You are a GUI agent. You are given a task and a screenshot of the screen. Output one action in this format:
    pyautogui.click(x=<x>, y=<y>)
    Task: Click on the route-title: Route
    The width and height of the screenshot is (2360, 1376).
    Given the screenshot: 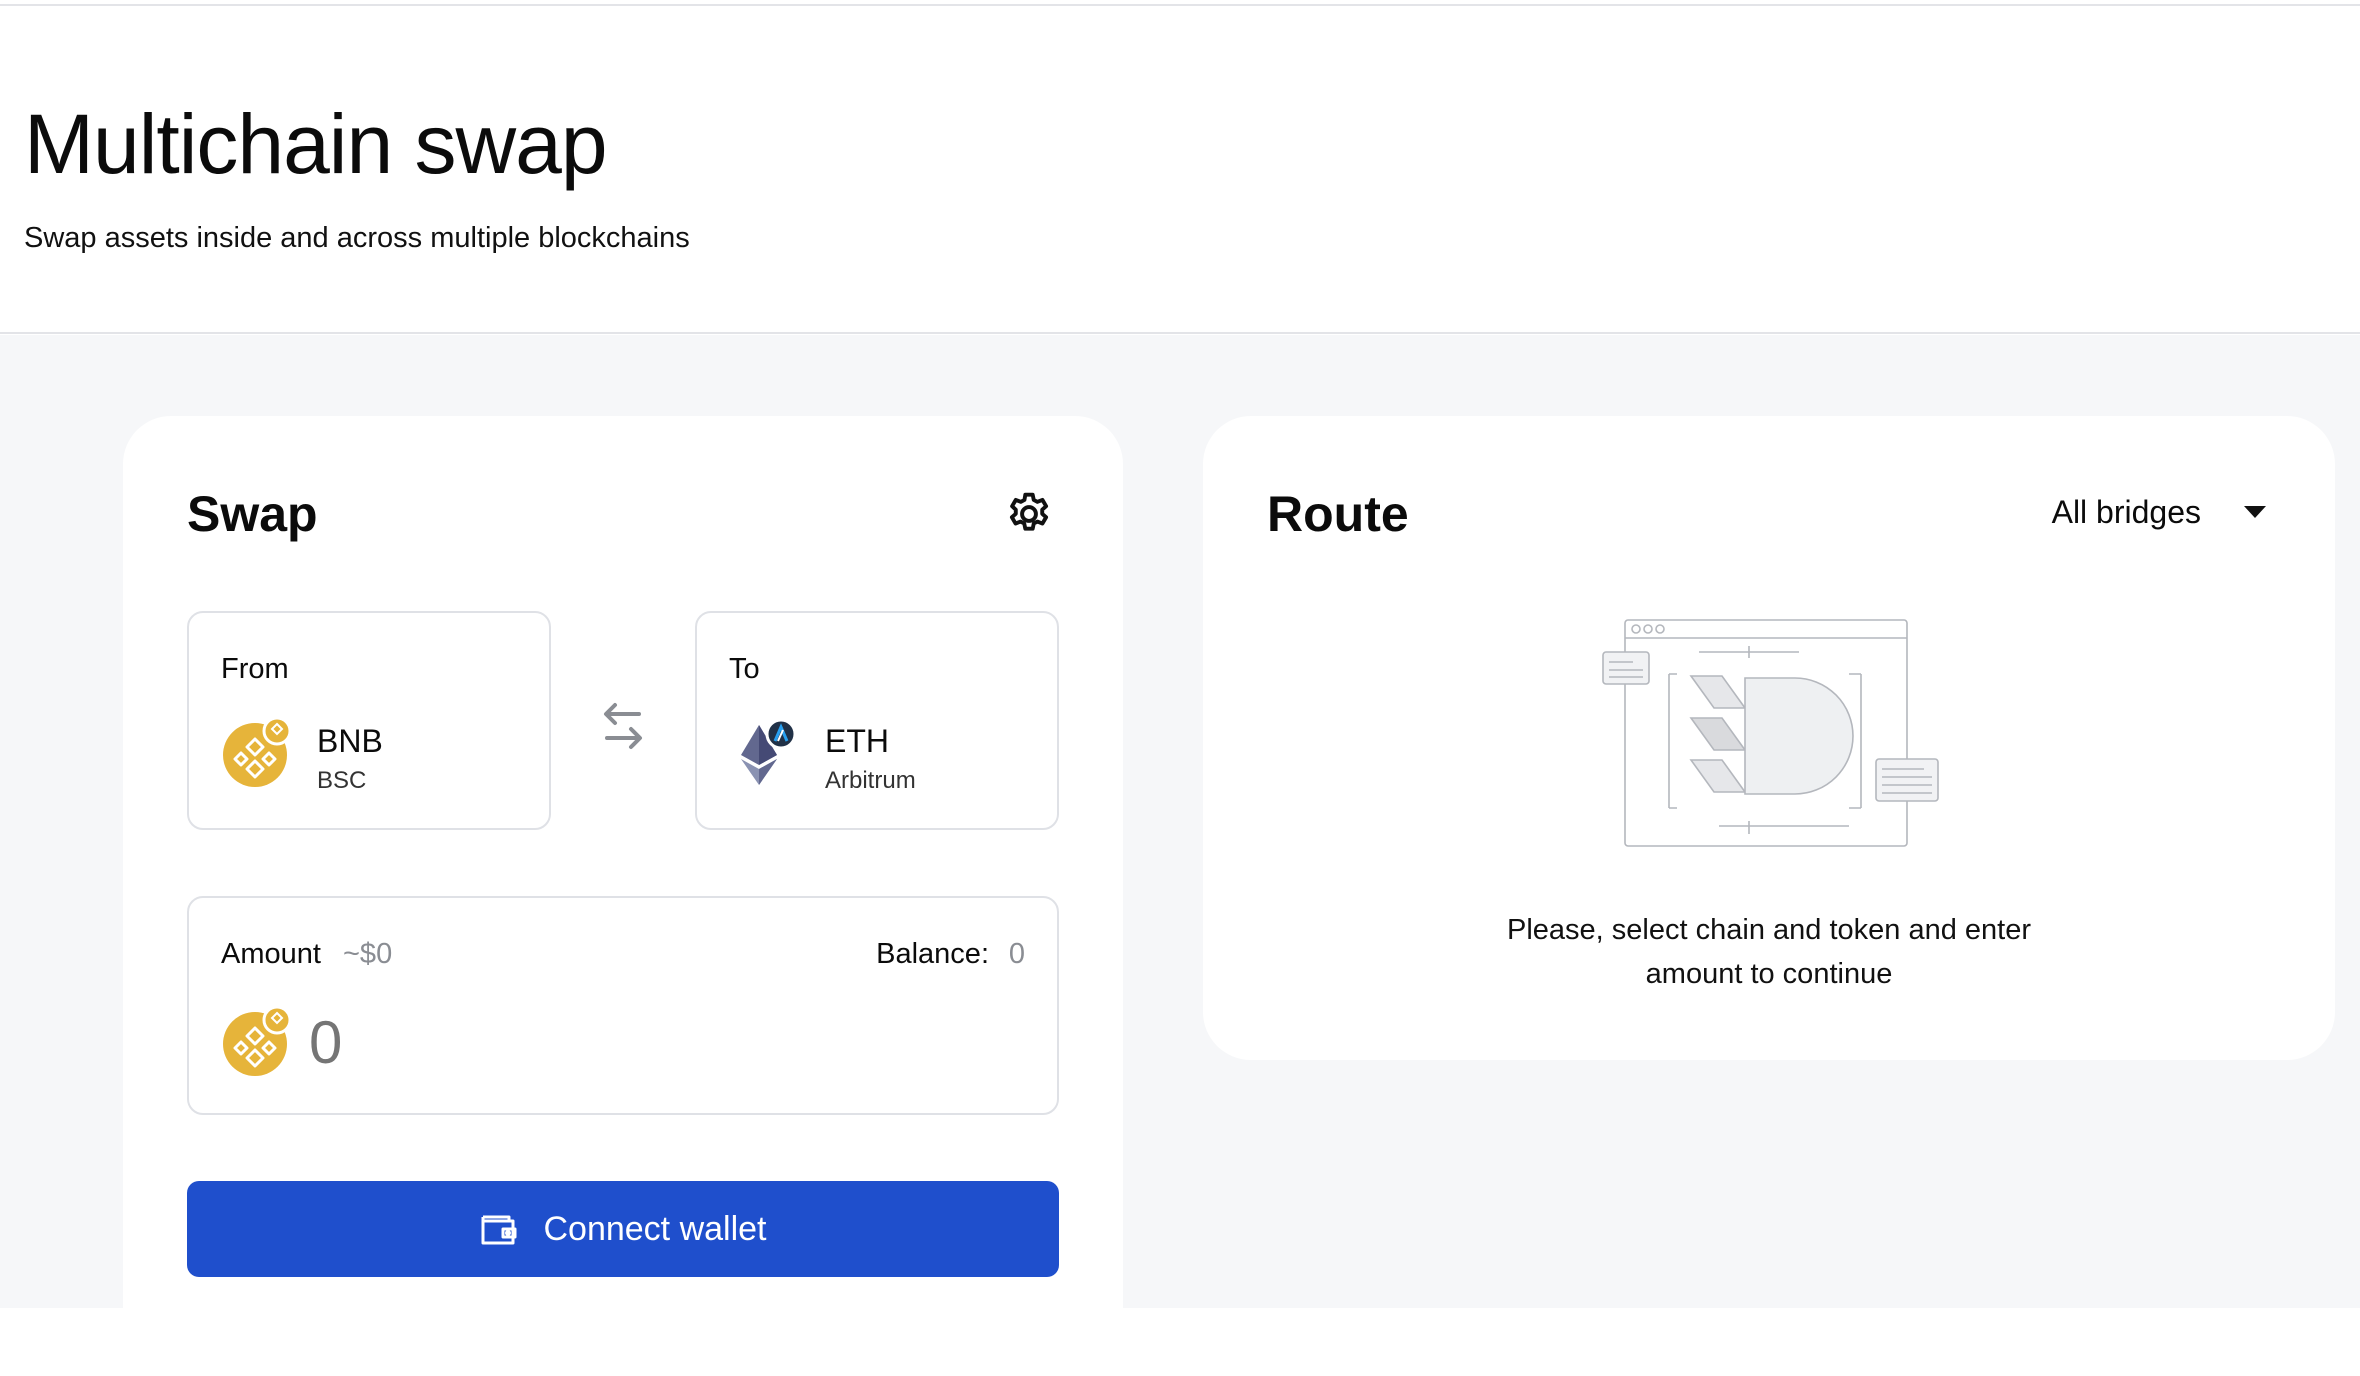 What is the action you would take?
    pyautogui.click(x=1338, y=514)
    